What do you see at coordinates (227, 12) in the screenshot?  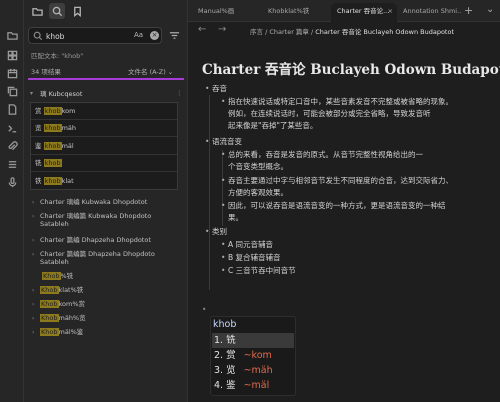 I see `tab-manual: Manual%画` at bounding box center [227, 12].